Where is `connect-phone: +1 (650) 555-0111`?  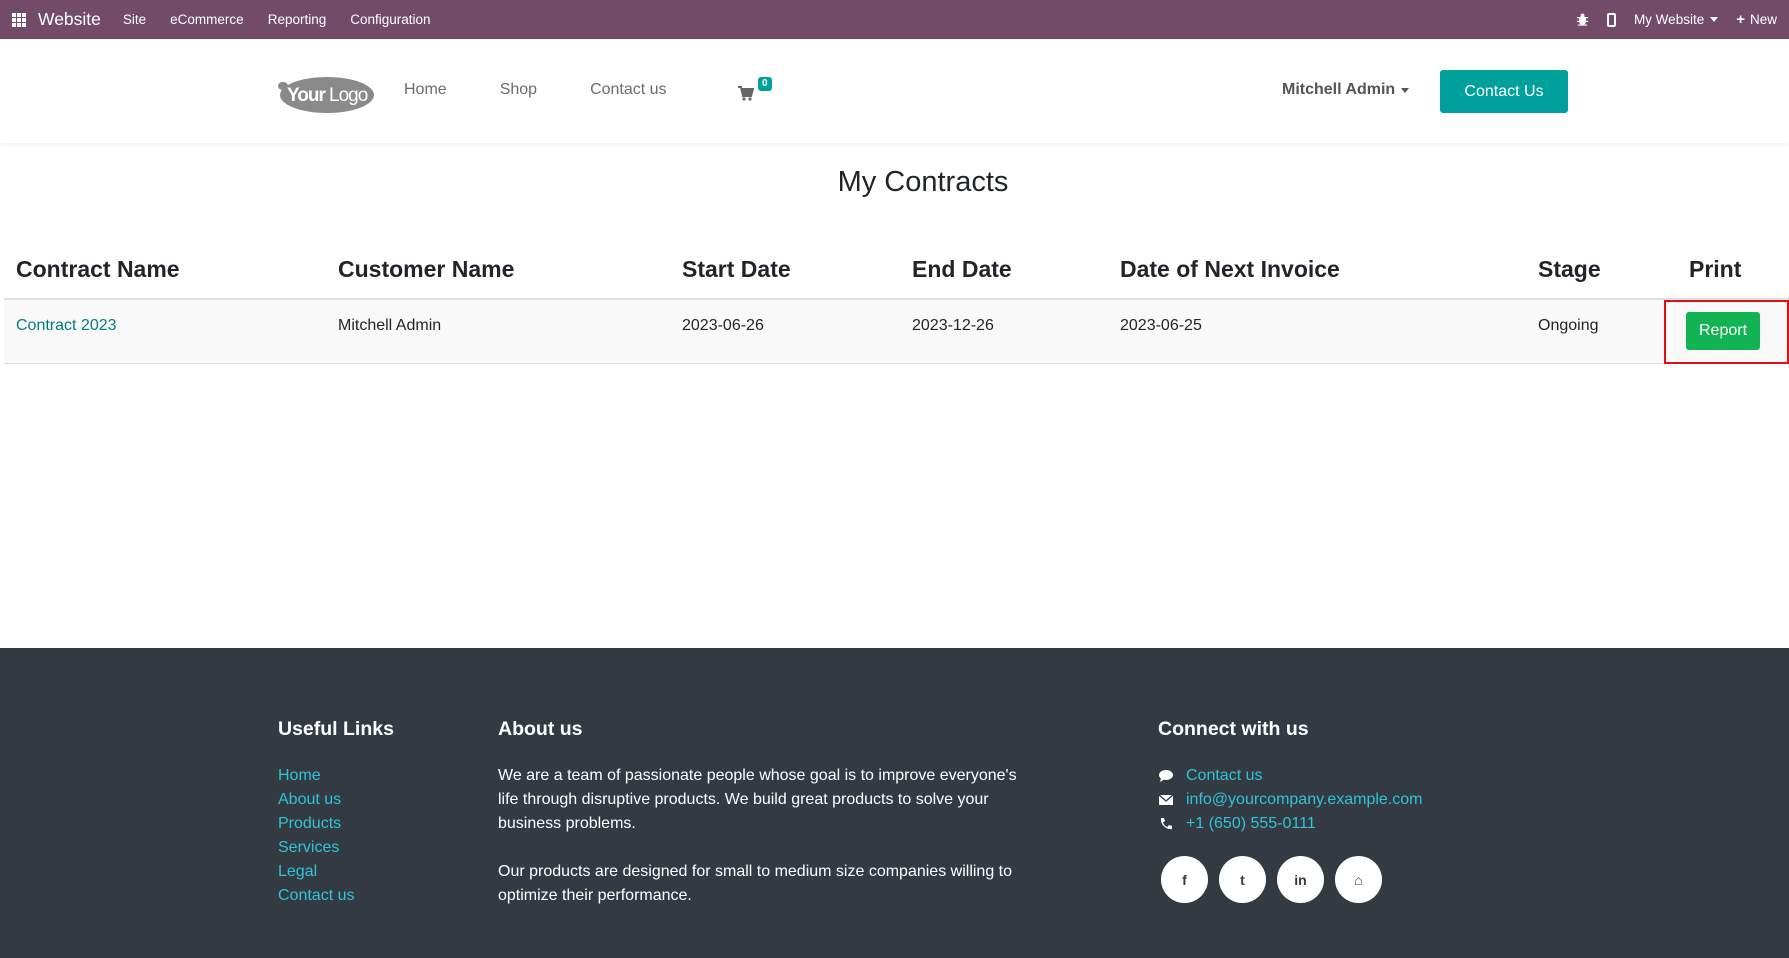
connect-phone: +1 (650) 555-0111 is located at coordinates (1290, 824).